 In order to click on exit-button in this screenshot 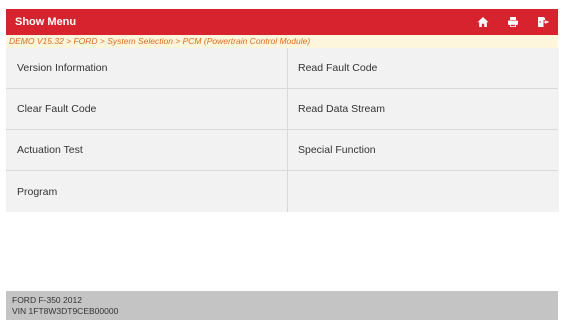, I will do `click(543, 22)`.